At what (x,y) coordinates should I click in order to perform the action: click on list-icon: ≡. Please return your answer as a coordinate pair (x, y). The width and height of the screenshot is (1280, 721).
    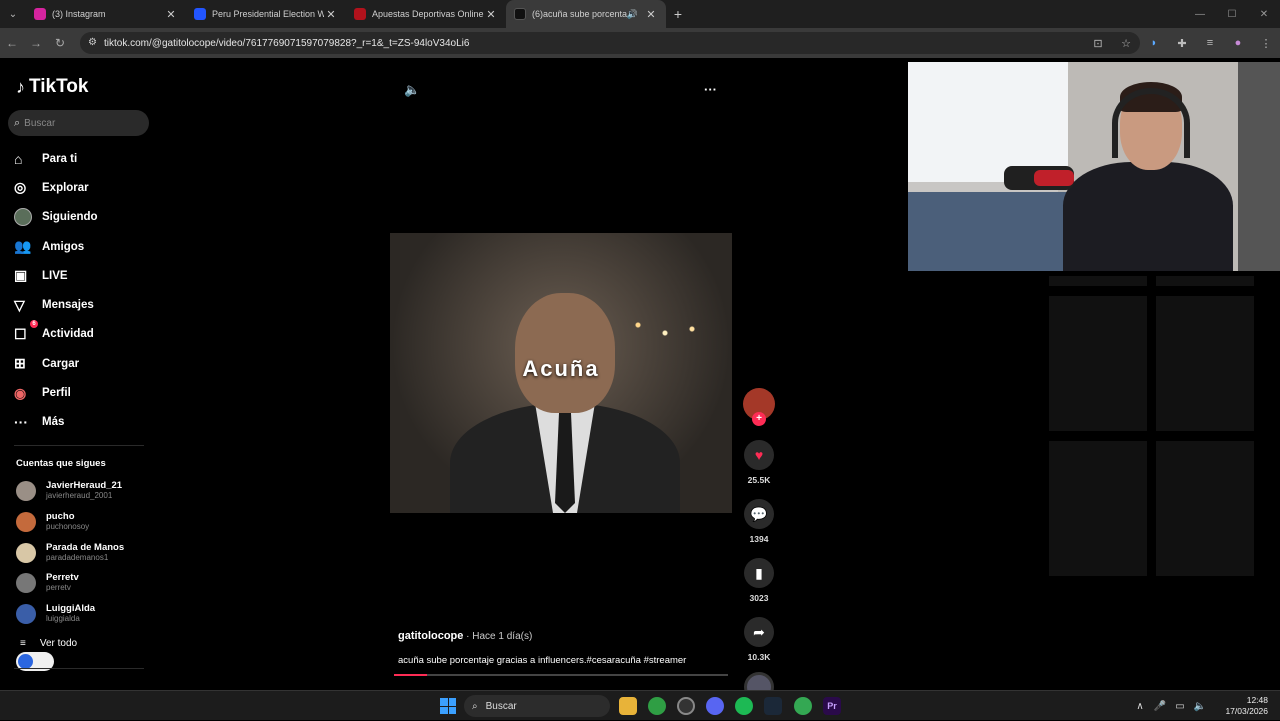
    Looking at the image, I should click on (23, 643).